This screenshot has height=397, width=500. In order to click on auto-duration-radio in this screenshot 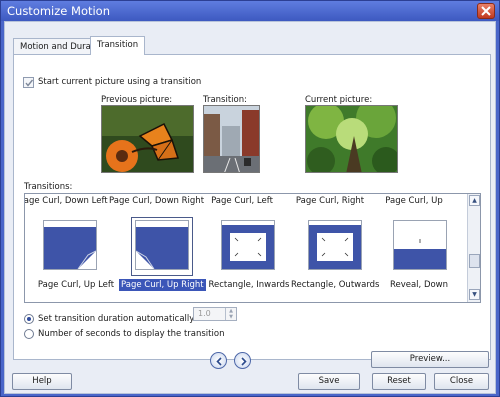, I will do `click(29, 319)`.